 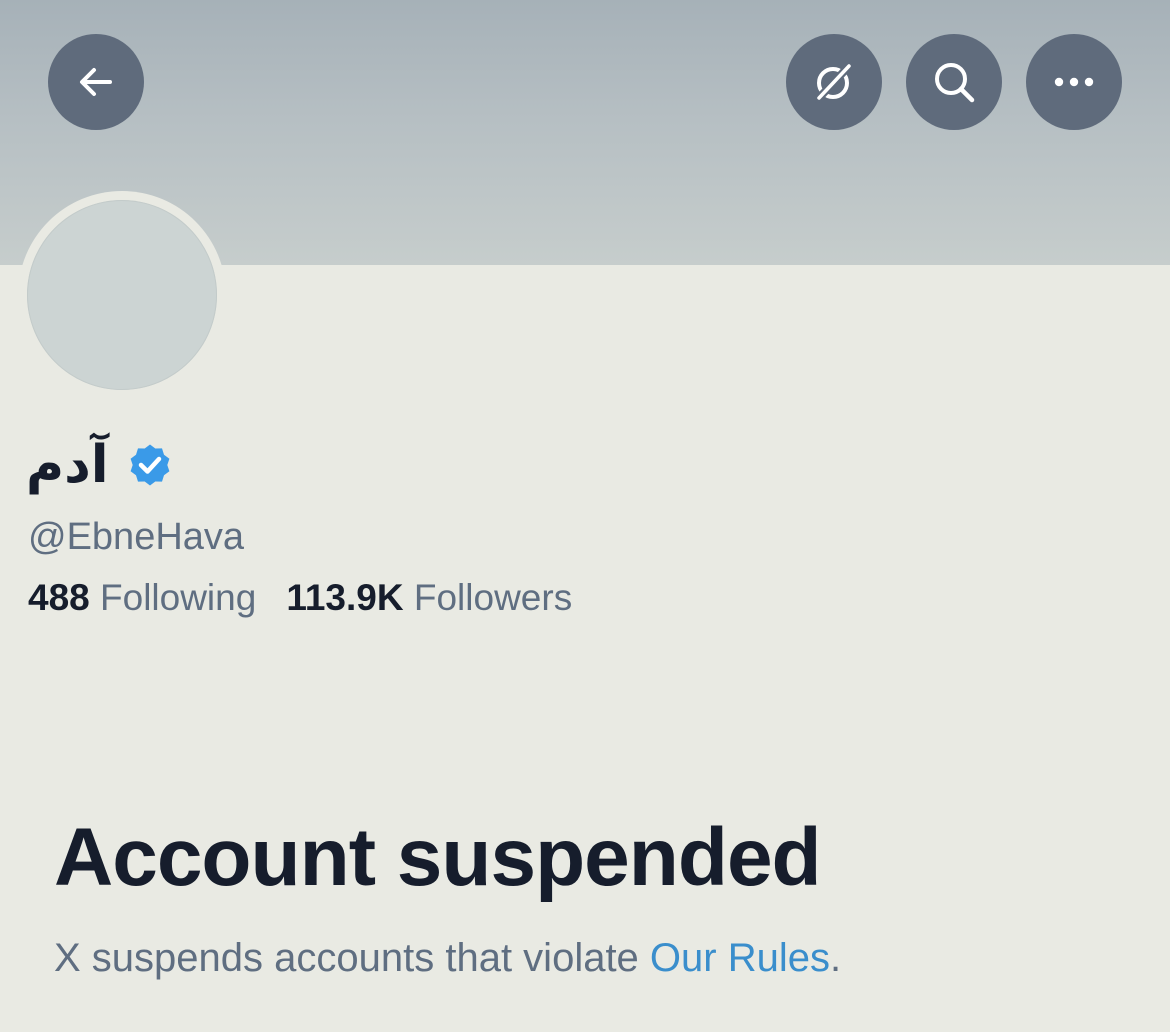 I want to click on more-button, so click(x=1074, y=82).